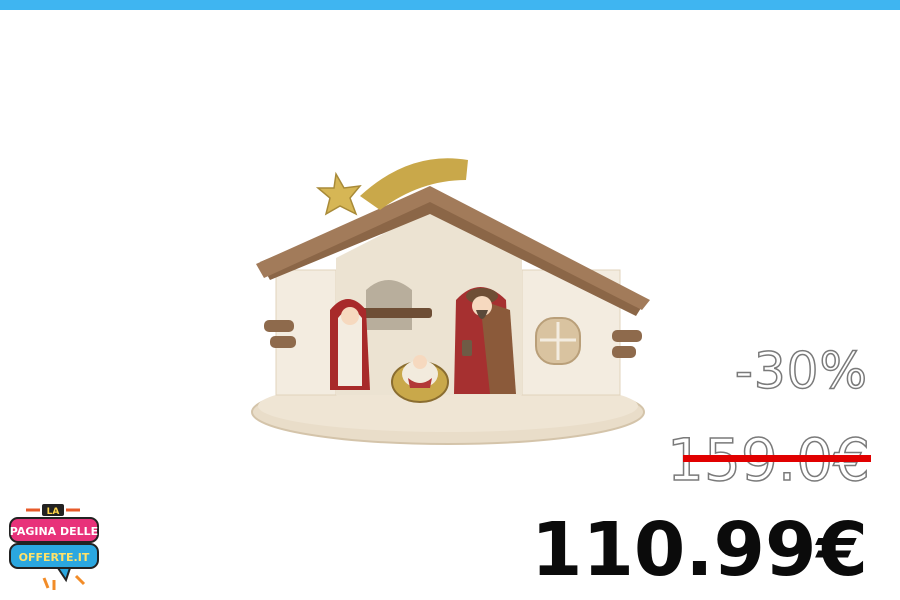  Describe the element at coordinates (450, 5) in the screenshot. I see `top-accent-bar` at that location.